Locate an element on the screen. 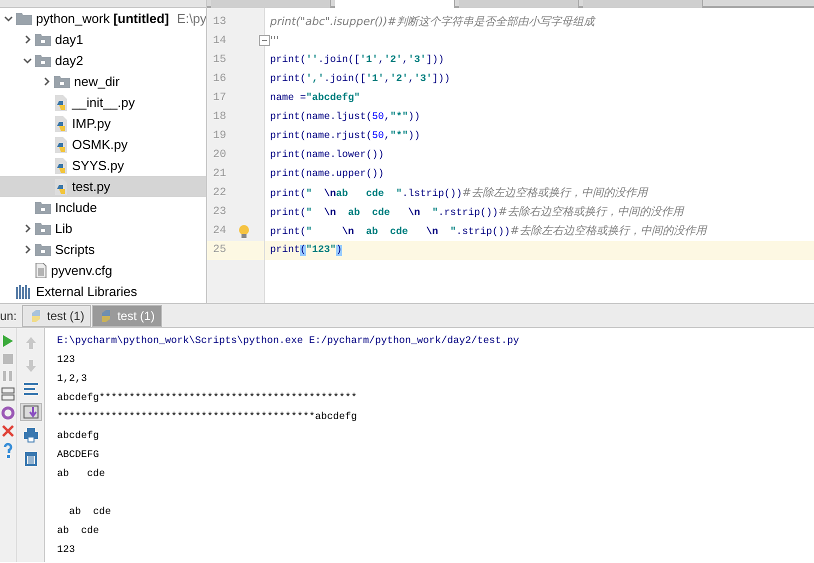  line-number: 17 is located at coordinates (219, 98).